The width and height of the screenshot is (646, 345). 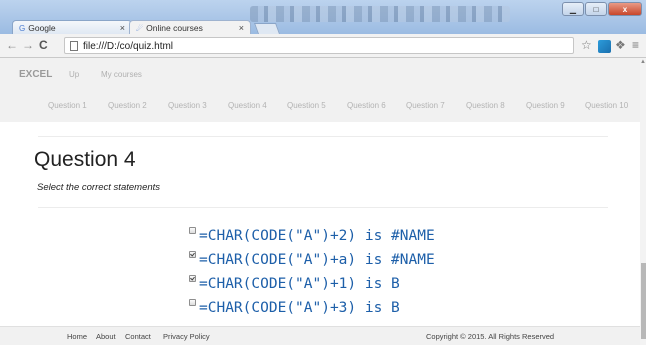 I want to click on question-link-9: Question 9, so click(x=545, y=105).